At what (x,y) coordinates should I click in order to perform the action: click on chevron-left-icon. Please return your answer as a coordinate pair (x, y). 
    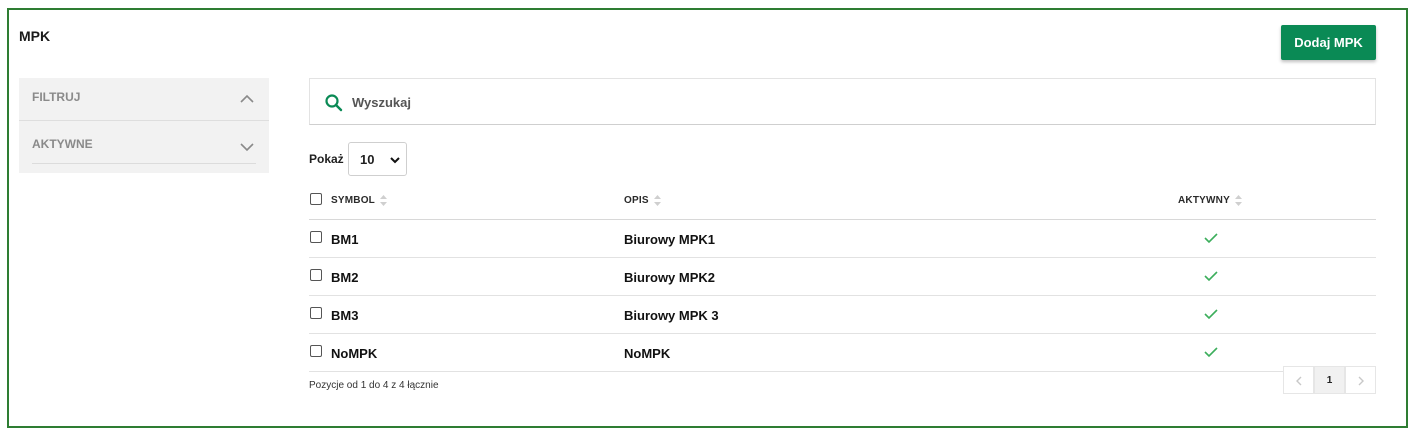
    Looking at the image, I should click on (1299, 381).